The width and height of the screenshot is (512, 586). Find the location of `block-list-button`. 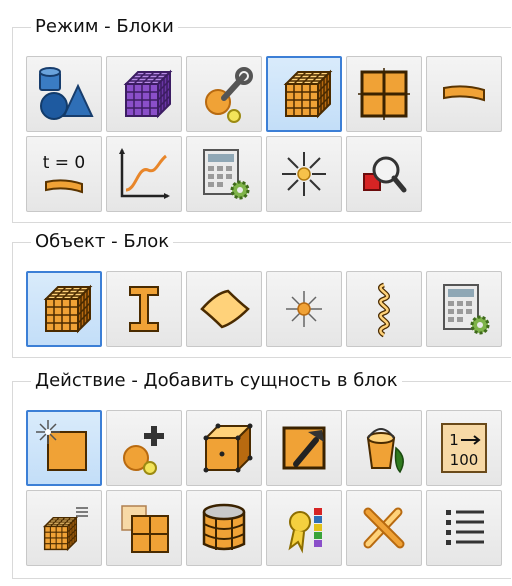

block-list-button is located at coordinates (64, 528).